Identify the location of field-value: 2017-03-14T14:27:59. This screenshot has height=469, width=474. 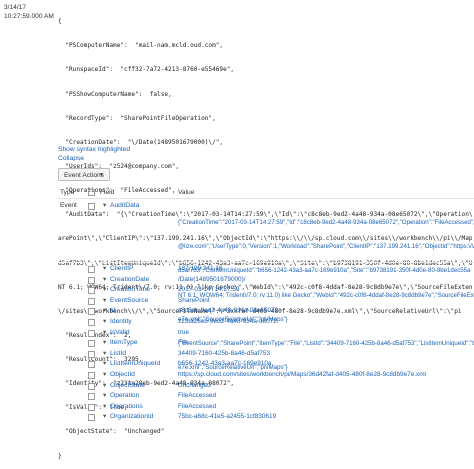
(208, 289).